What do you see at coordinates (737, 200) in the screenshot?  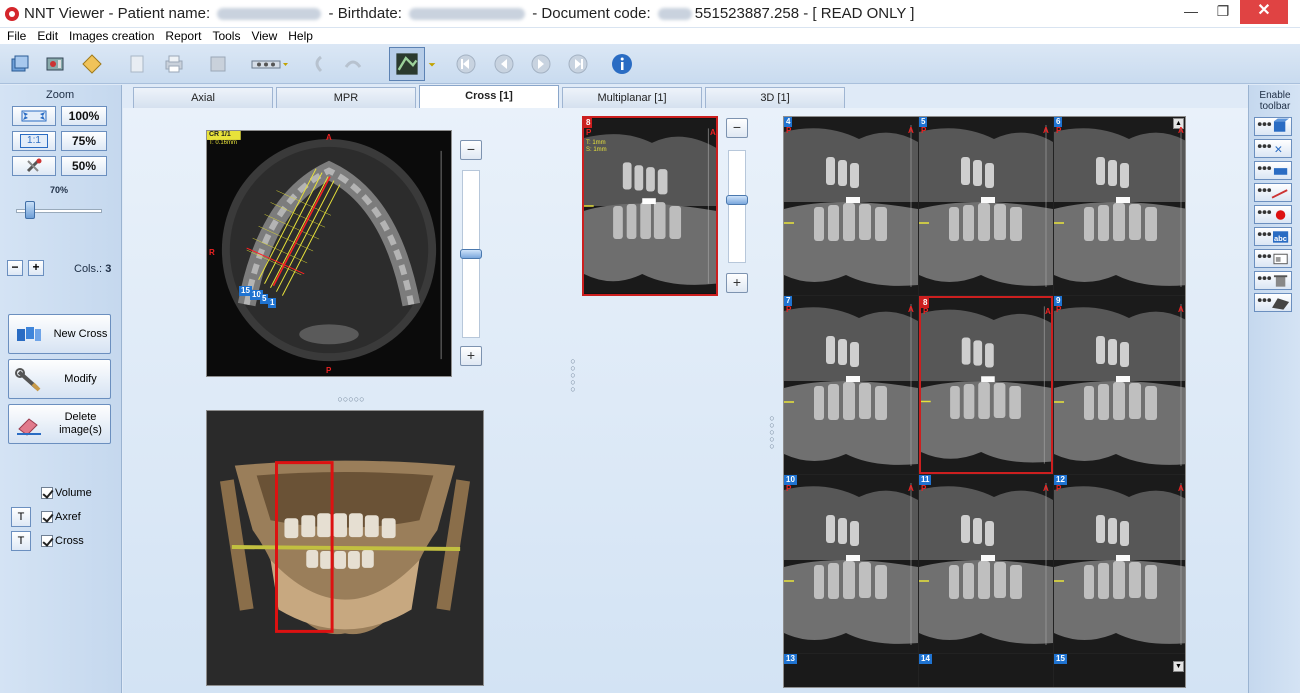 I see `preview-slider-thumb` at bounding box center [737, 200].